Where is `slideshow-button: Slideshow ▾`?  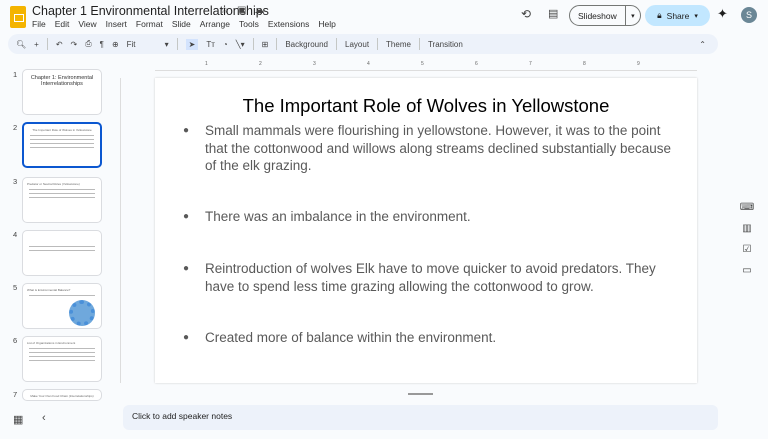 slideshow-button: Slideshow ▾ is located at coordinates (605, 15).